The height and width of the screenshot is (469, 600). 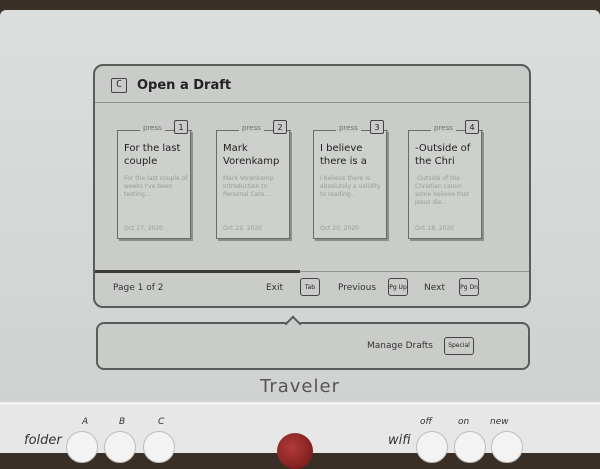 What do you see at coordinates (181, 127) in the screenshot?
I see `draft-number-key: 1` at bounding box center [181, 127].